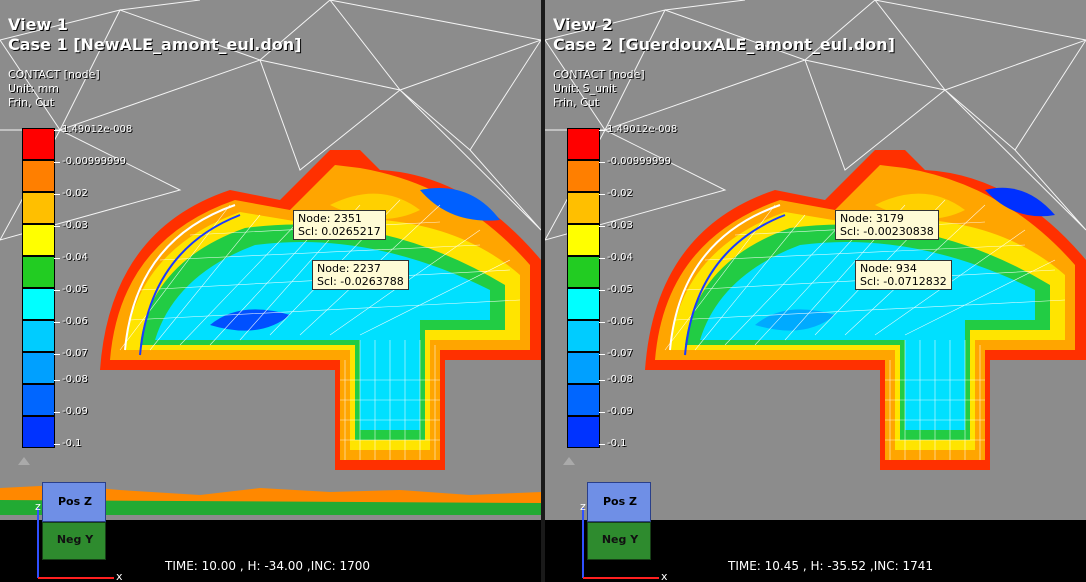 This screenshot has height=582, width=1086. I want to click on case-title: Case 2 [GuerdouxALE_amont_eul.don], so click(724, 44).